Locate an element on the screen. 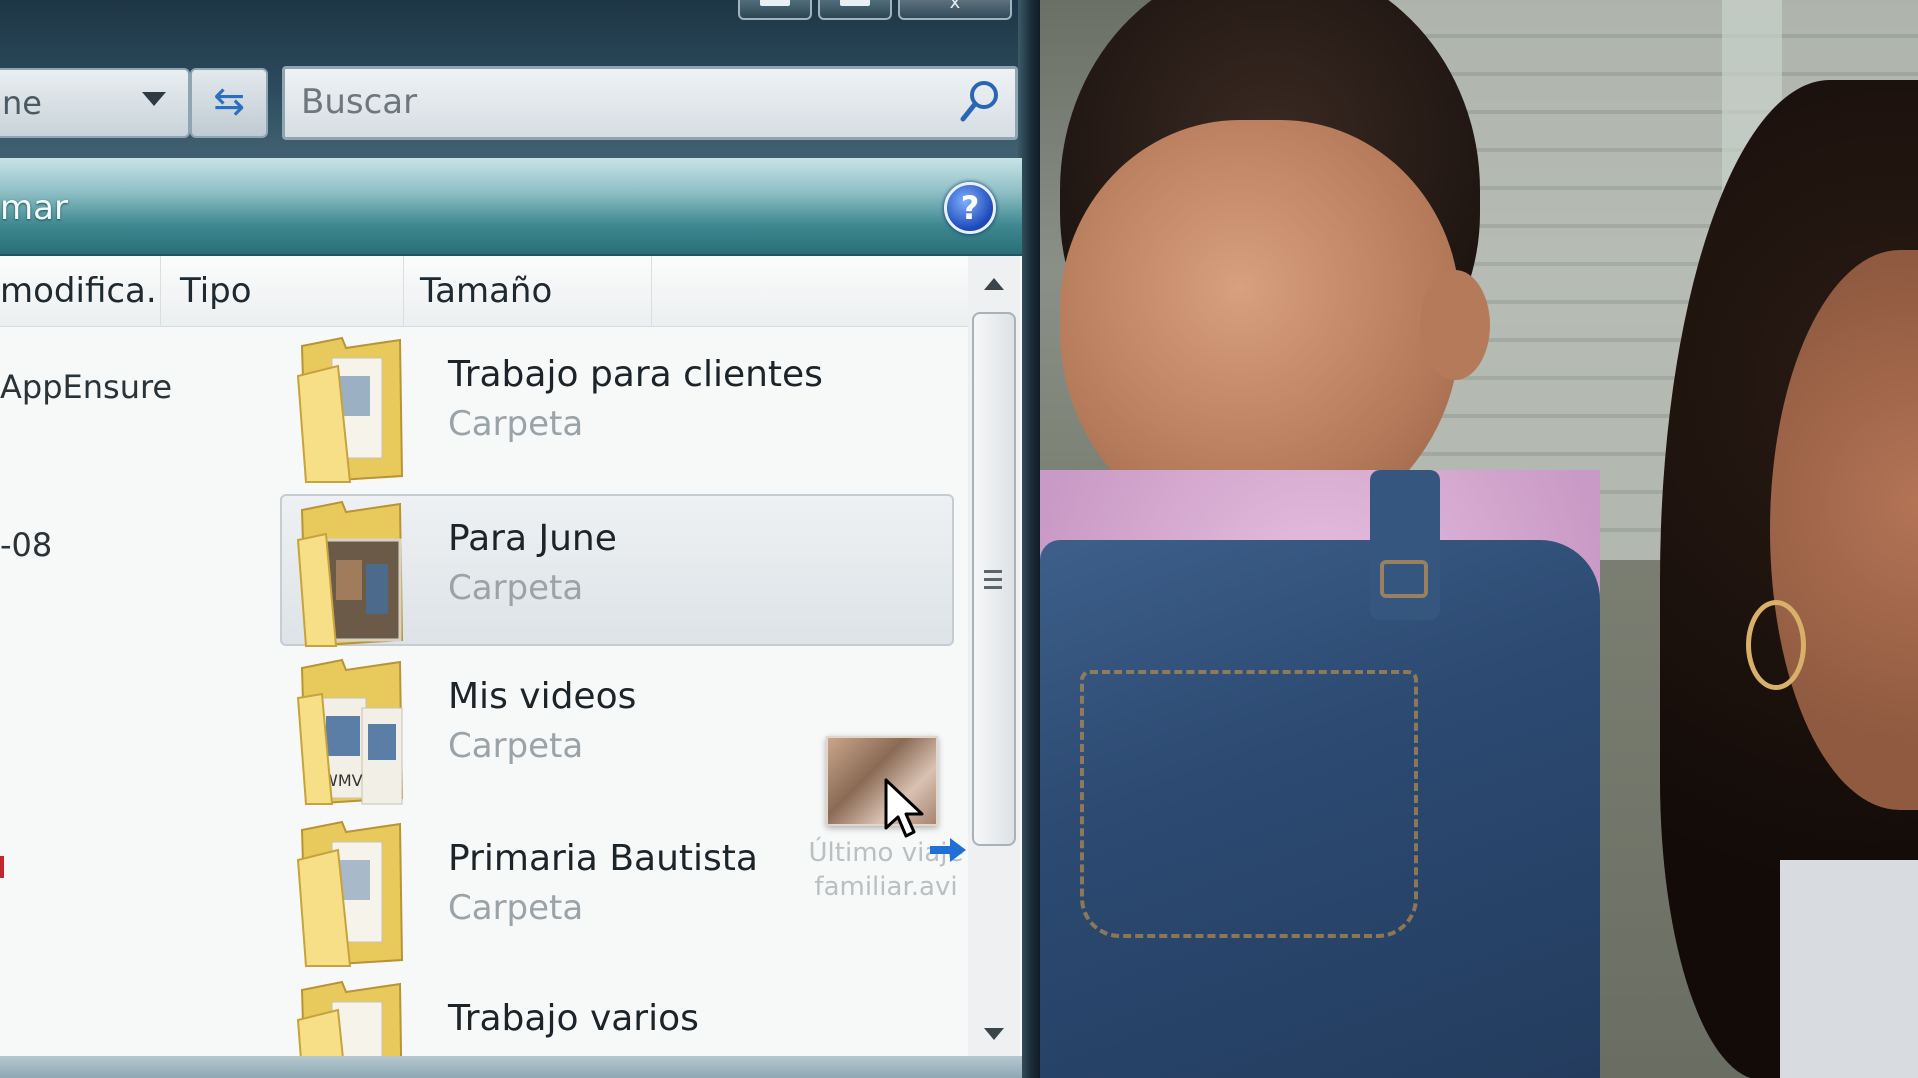 This screenshot has width=1918, height=1078. photo-girl-ear is located at coordinates (1455, 325).